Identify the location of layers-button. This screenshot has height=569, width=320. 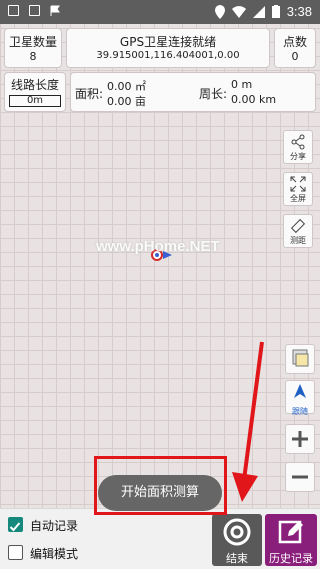
(300, 359).